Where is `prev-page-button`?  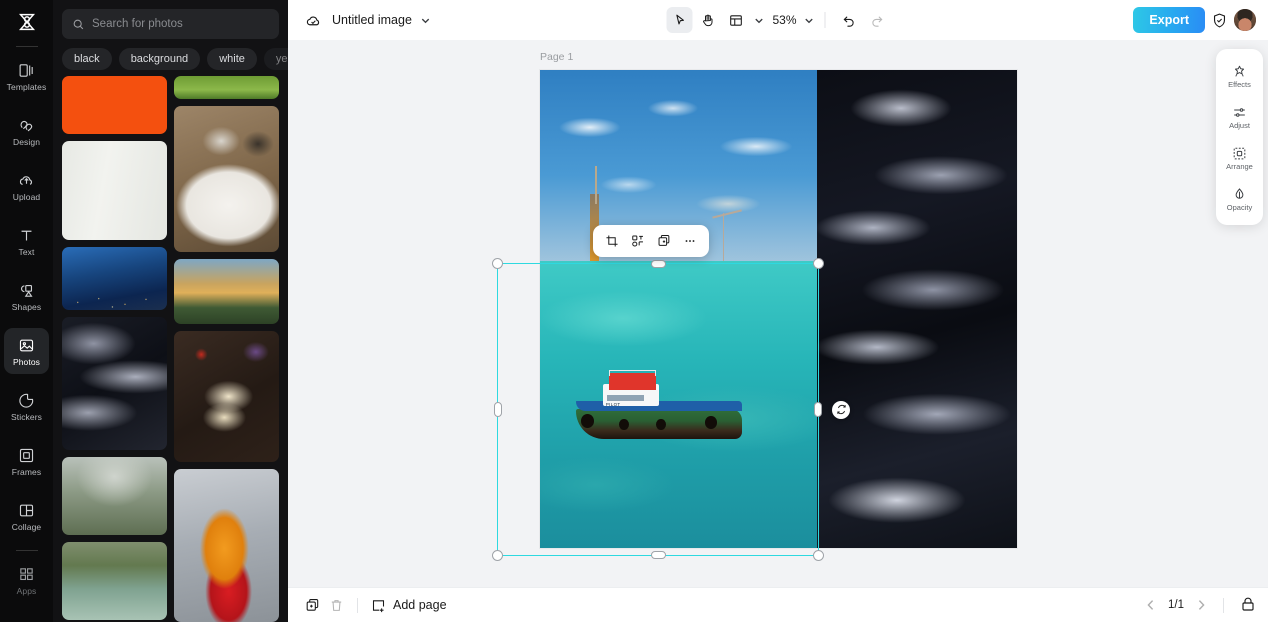
prev-page-button is located at coordinates (1151, 605).